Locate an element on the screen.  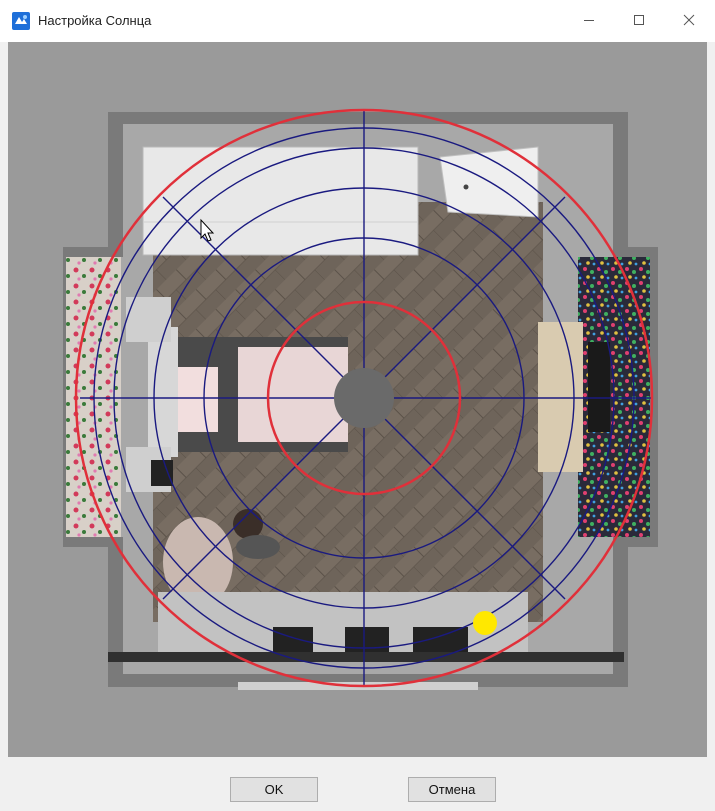
app-logo-icon is located at coordinates (21, 21).